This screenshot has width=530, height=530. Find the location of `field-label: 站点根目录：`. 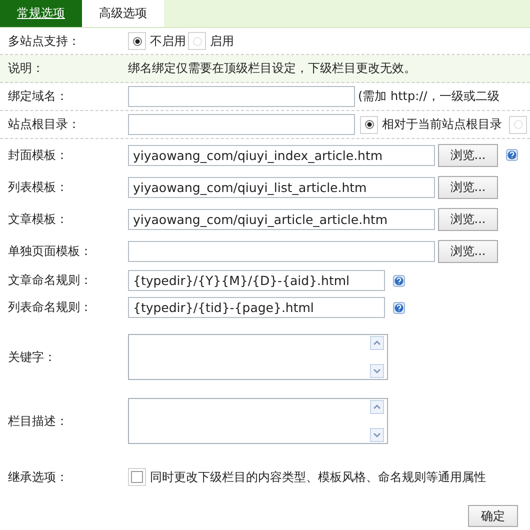

field-label: 站点根目录： is located at coordinates (44, 124).